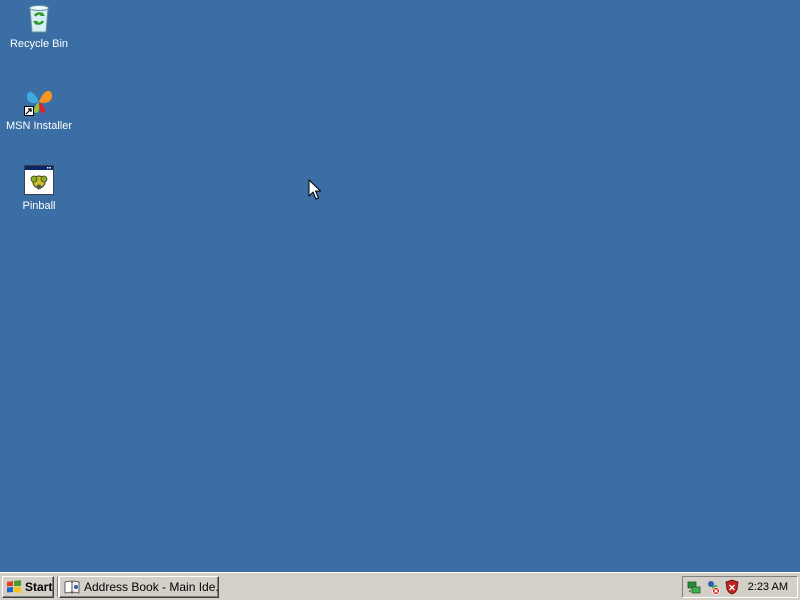 Image resolution: width=800 pixels, height=600 pixels. I want to click on mouse-cursor-icon, so click(314, 189).